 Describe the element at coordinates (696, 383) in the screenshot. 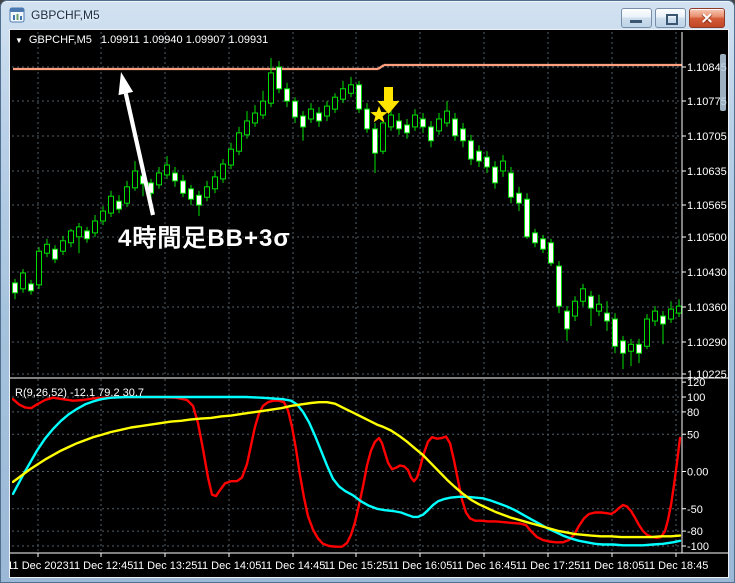

I see `svg-text: 120` at that location.